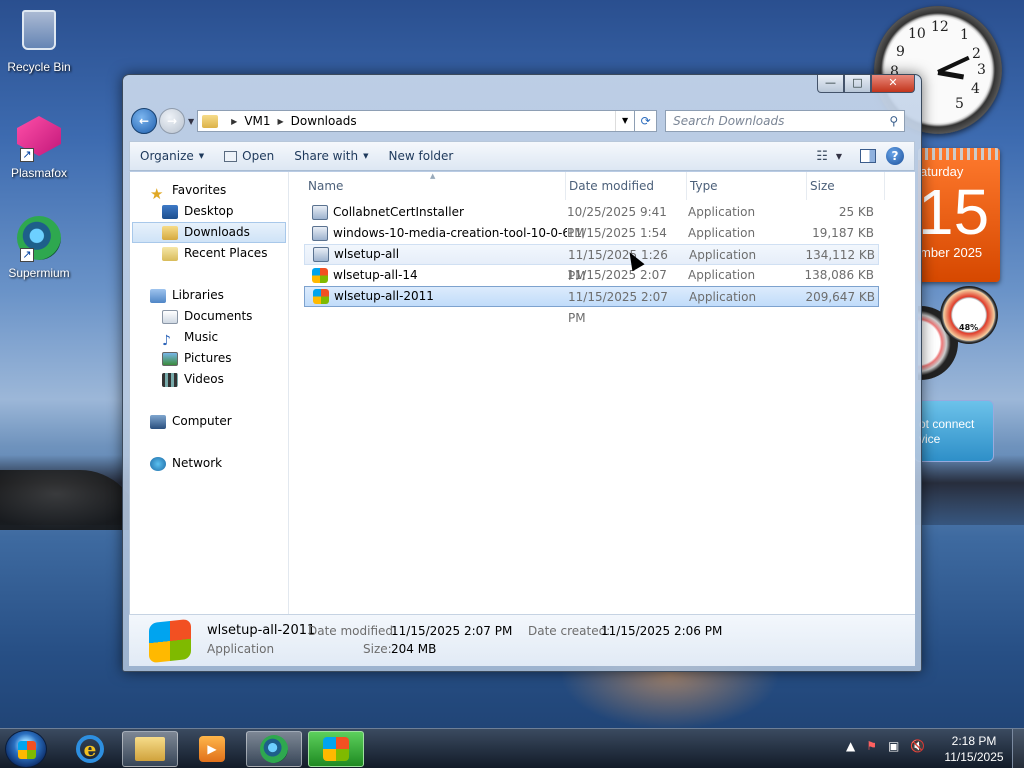  Describe the element at coordinates (747, 186) in the screenshot. I see `column-header-type: Type` at that location.